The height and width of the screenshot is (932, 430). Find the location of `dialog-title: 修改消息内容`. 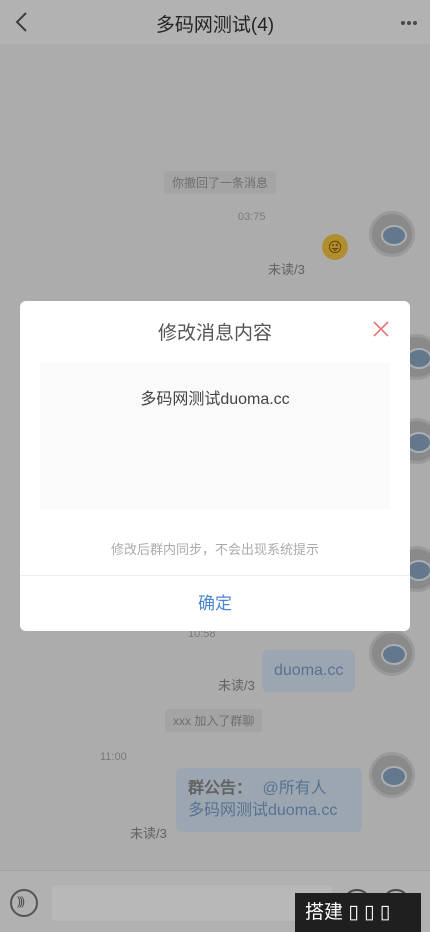

dialog-title: 修改消息内容 is located at coordinates (214, 333).